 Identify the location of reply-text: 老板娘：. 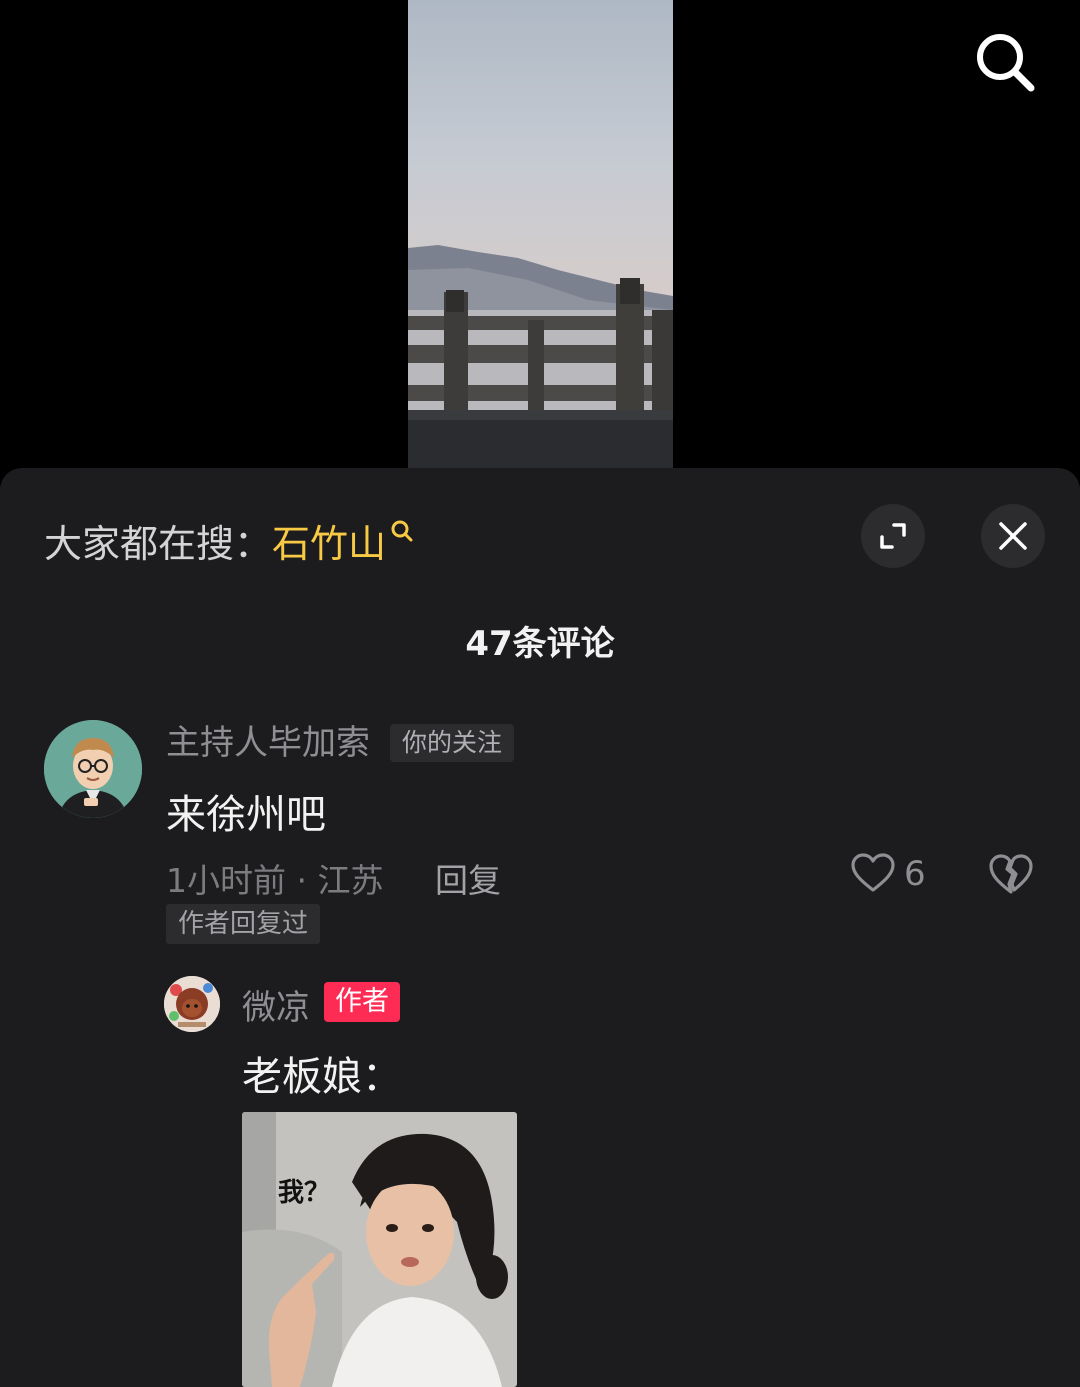
(322, 1077).